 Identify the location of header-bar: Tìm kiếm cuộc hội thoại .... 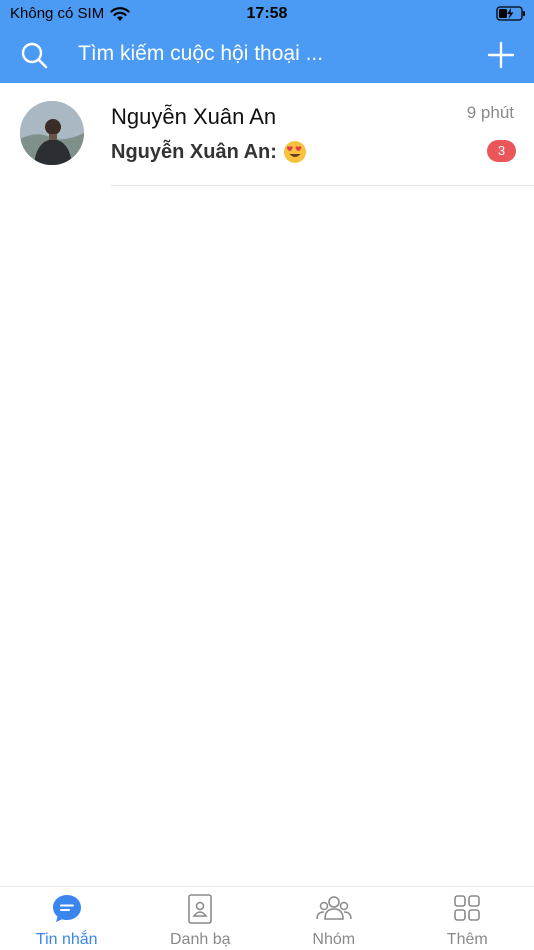
(267, 55).